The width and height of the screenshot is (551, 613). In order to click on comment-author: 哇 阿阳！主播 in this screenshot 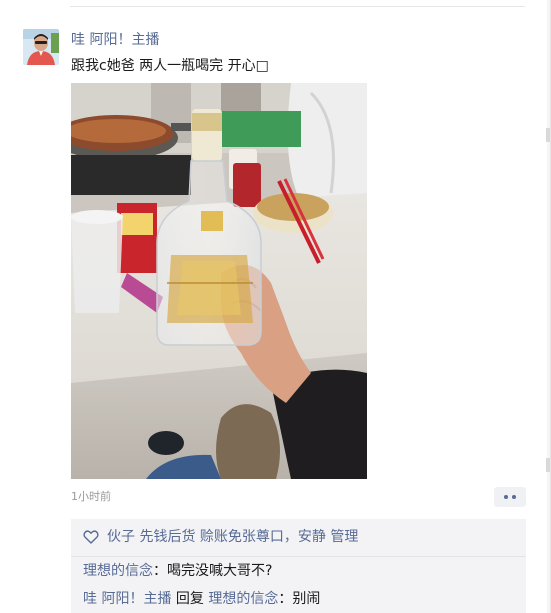, I will do `click(127, 599)`.